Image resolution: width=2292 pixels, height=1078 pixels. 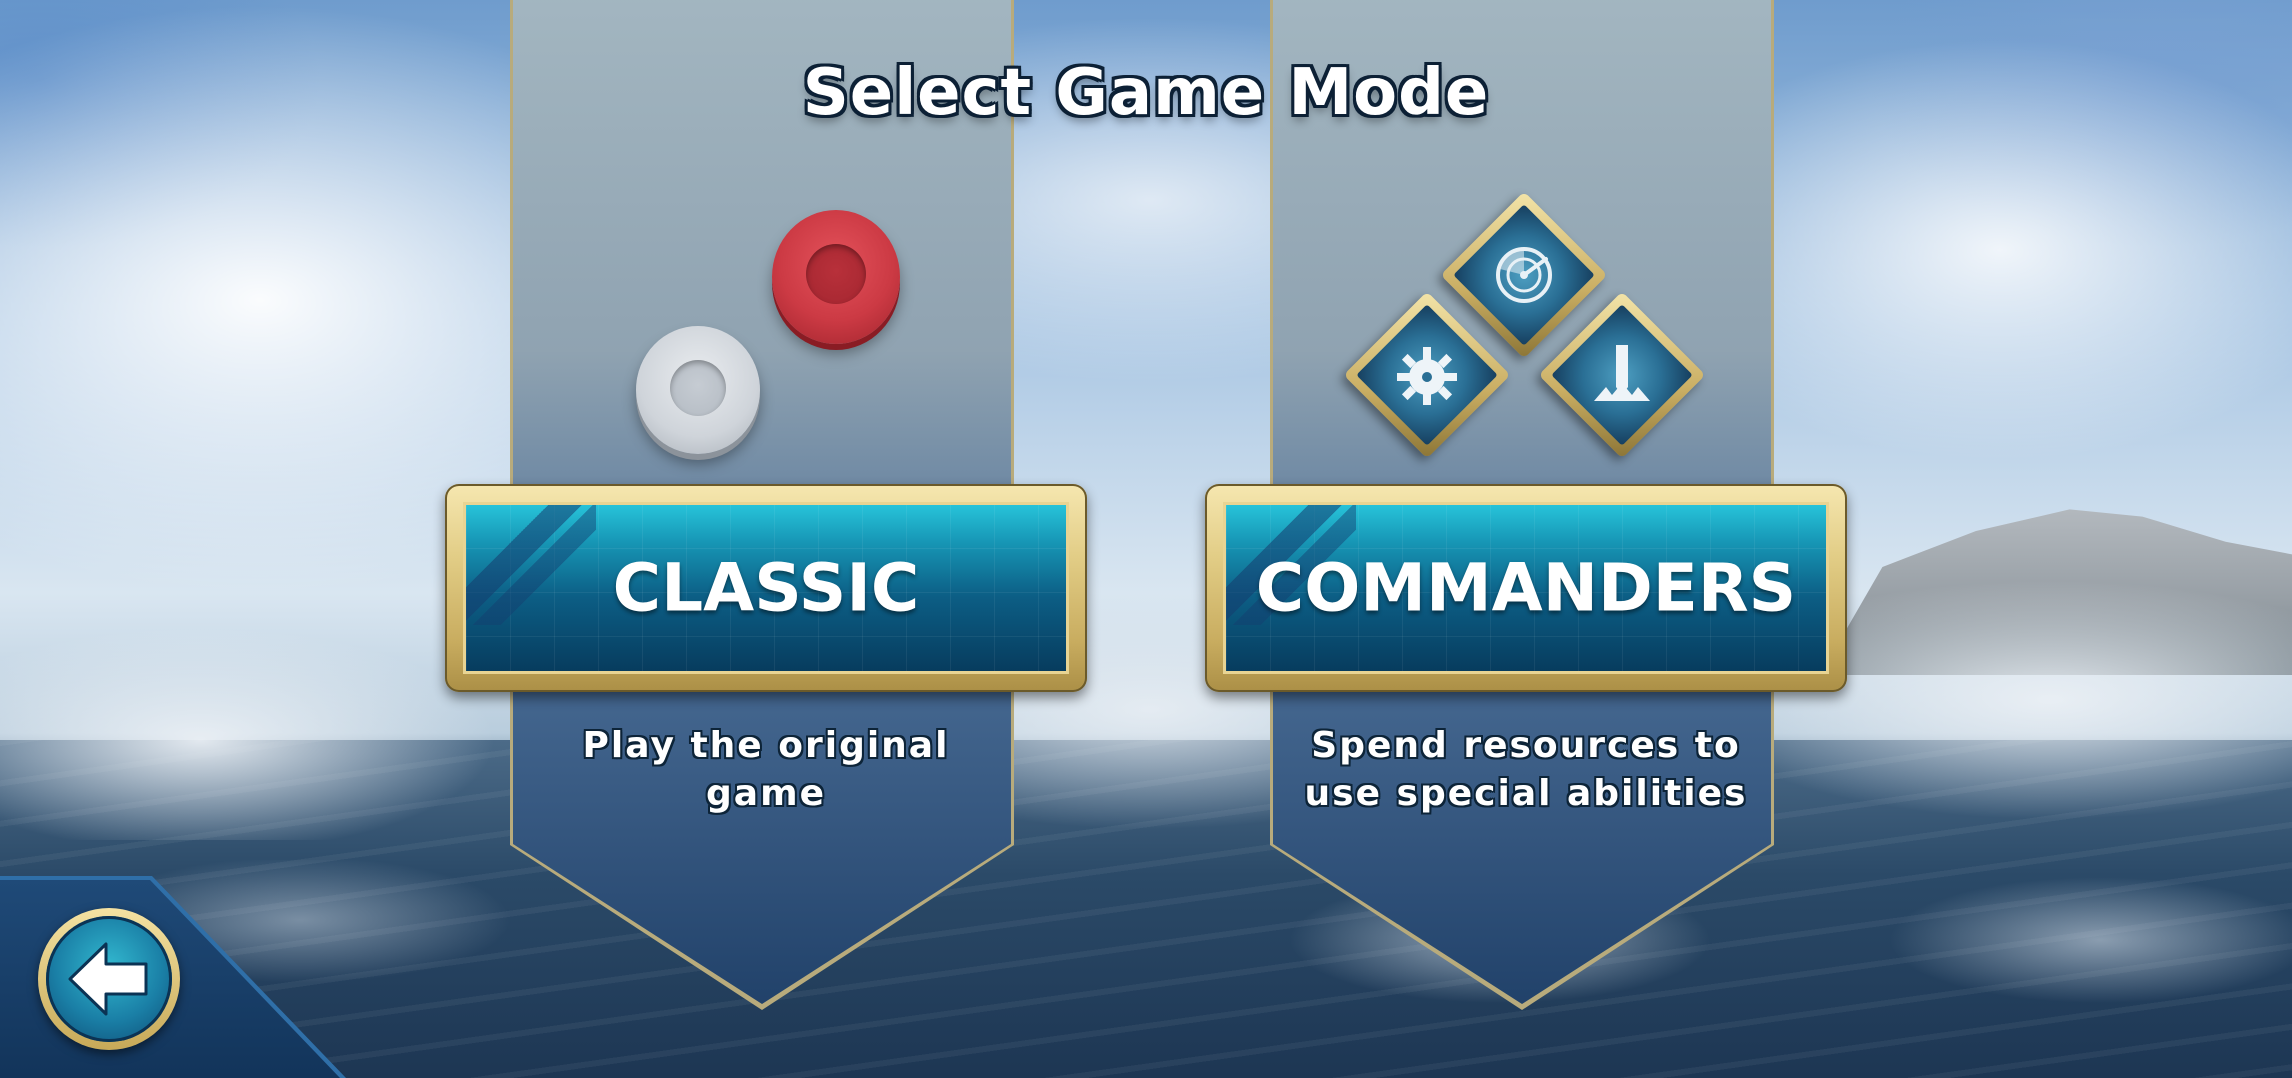 I want to click on red-disc-icon, so click(x=836, y=277).